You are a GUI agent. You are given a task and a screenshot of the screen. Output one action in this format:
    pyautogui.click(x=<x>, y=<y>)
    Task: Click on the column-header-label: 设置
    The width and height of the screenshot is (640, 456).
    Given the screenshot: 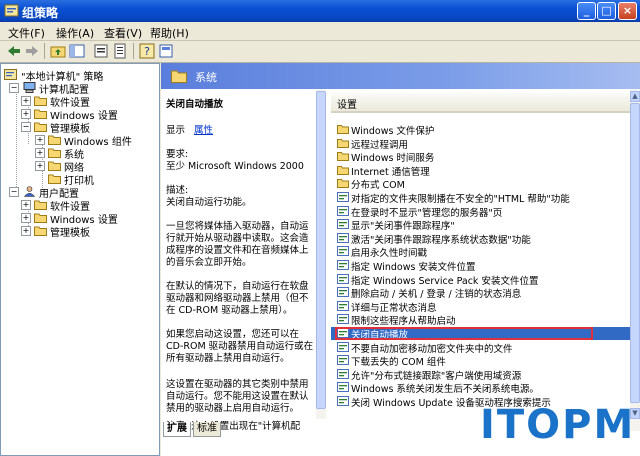 What is the action you would take?
    pyautogui.click(x=347, y=105)
    